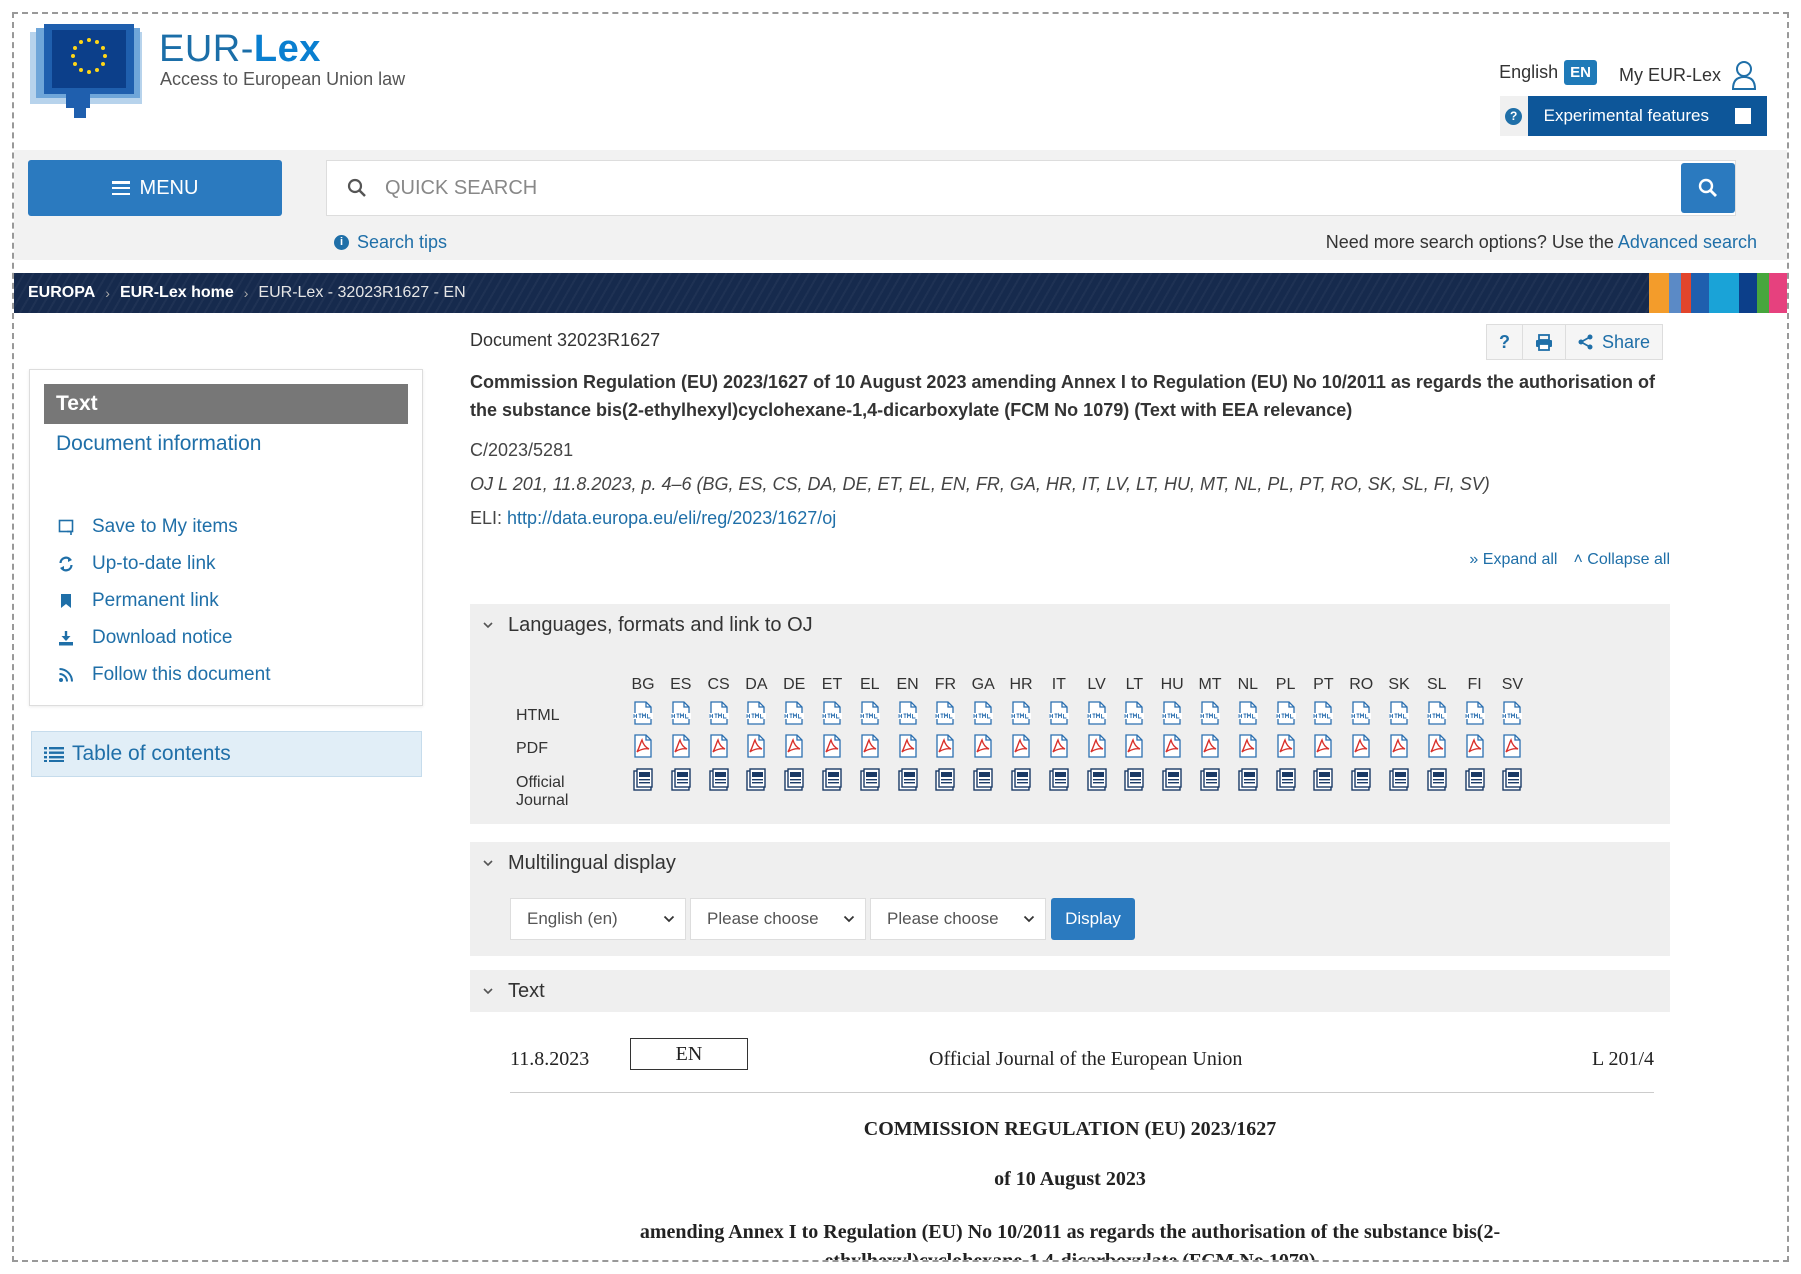 The image size is (1801, 1274). I want to click on help-button: ?, so click(1505, 342).